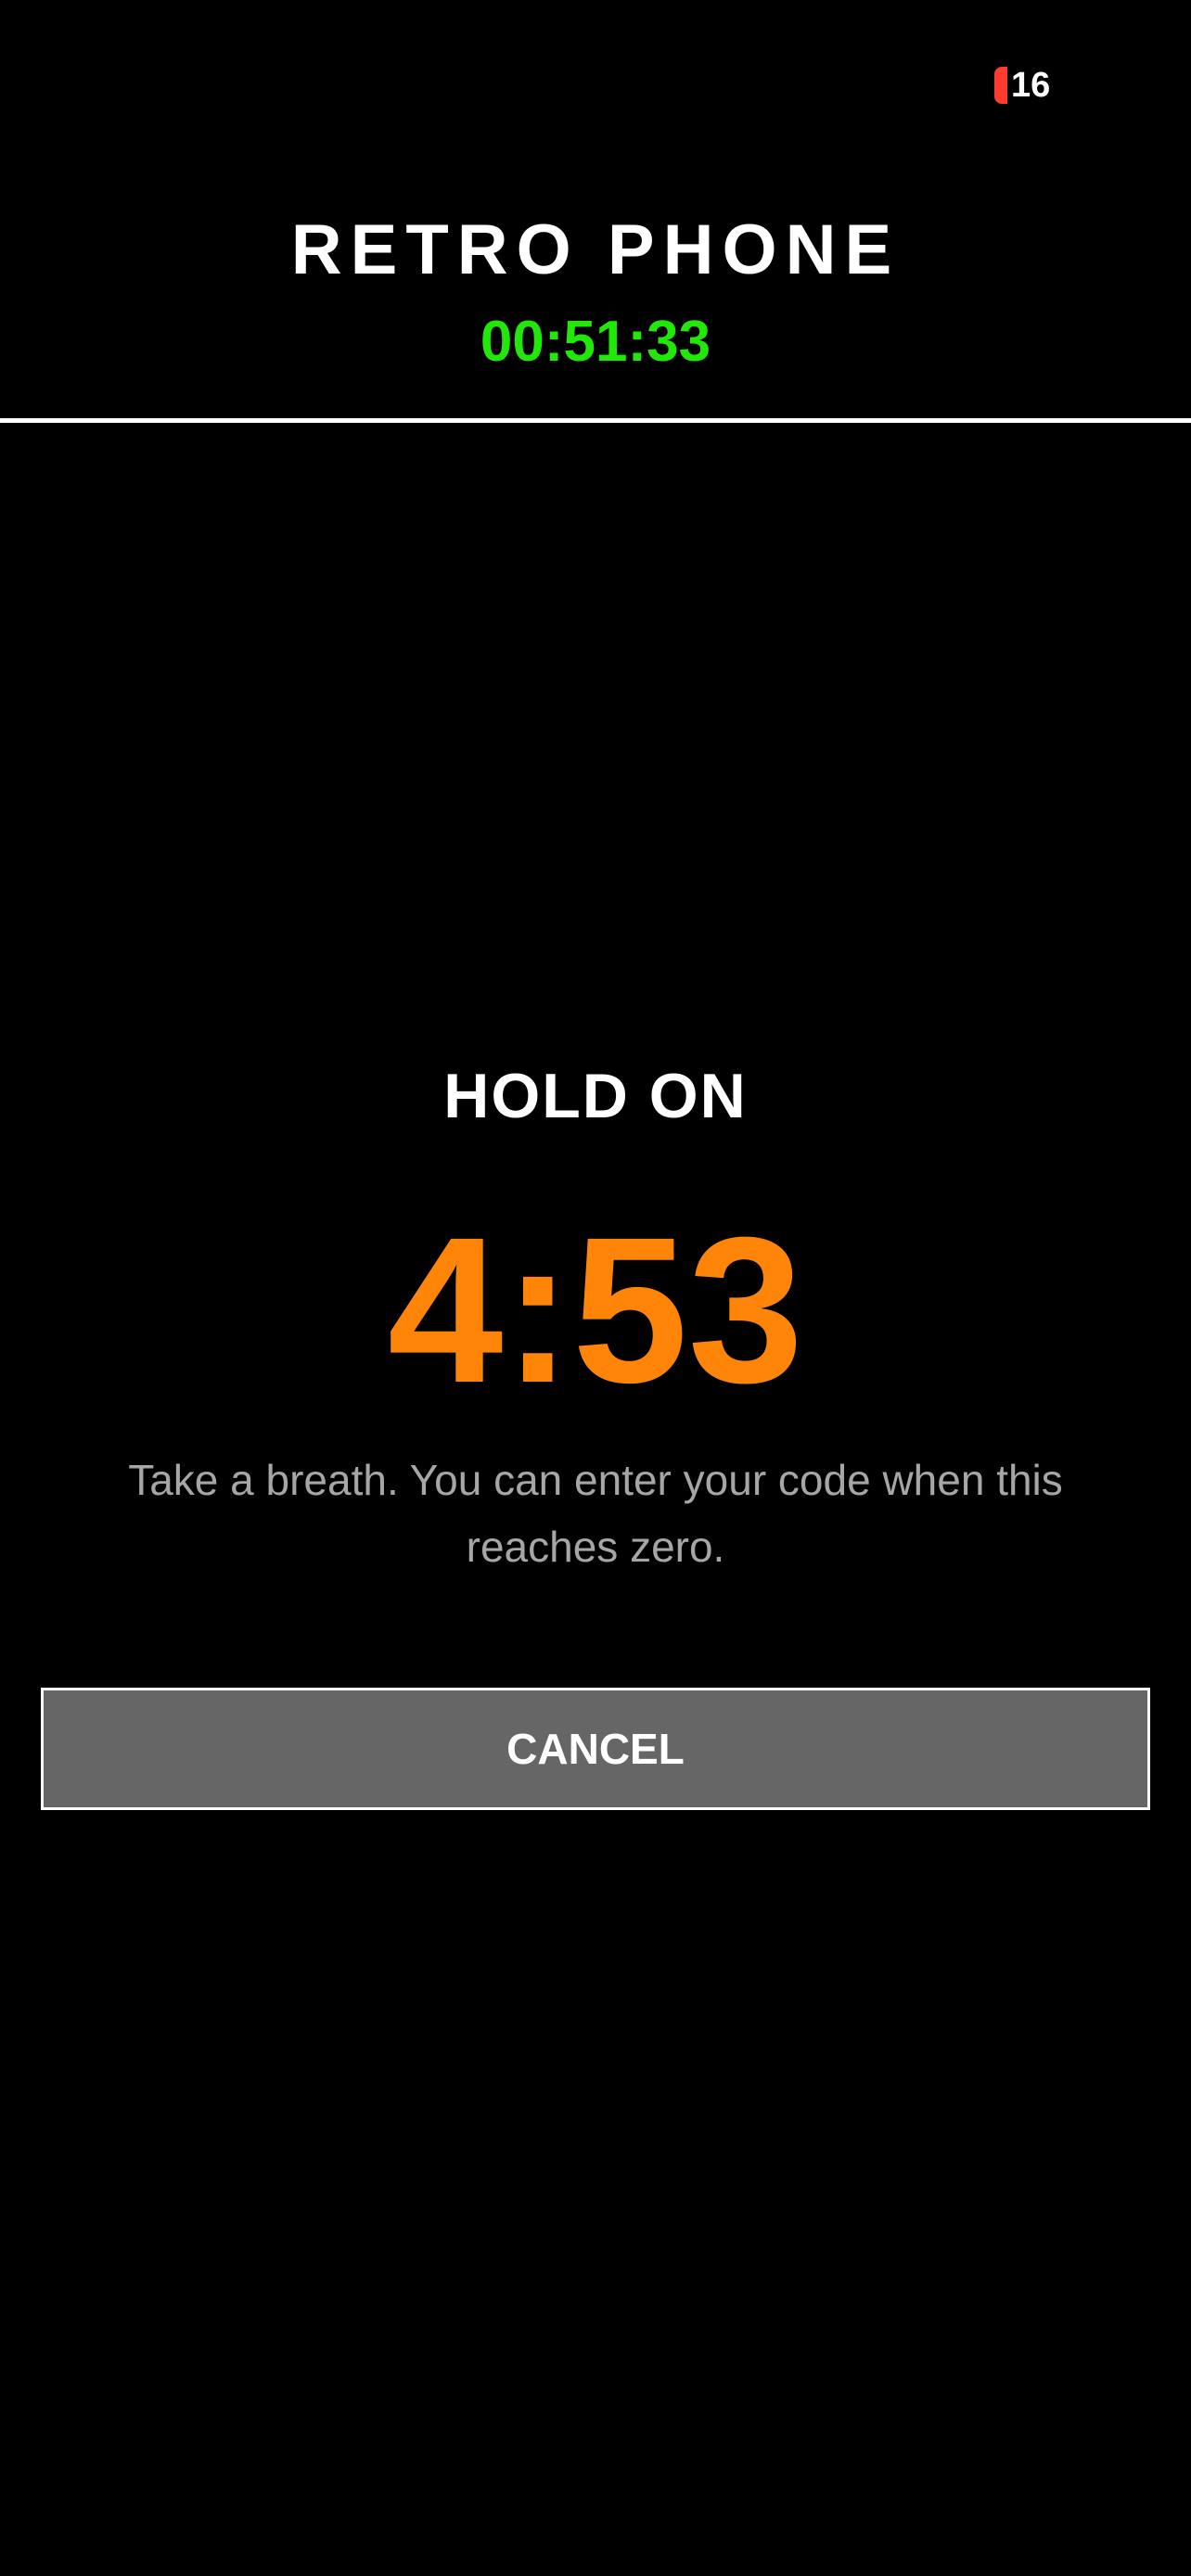  Describe the element at coordinates (595, 342) in the screenshot. I see `session-timer: 00:51:33` at that location.